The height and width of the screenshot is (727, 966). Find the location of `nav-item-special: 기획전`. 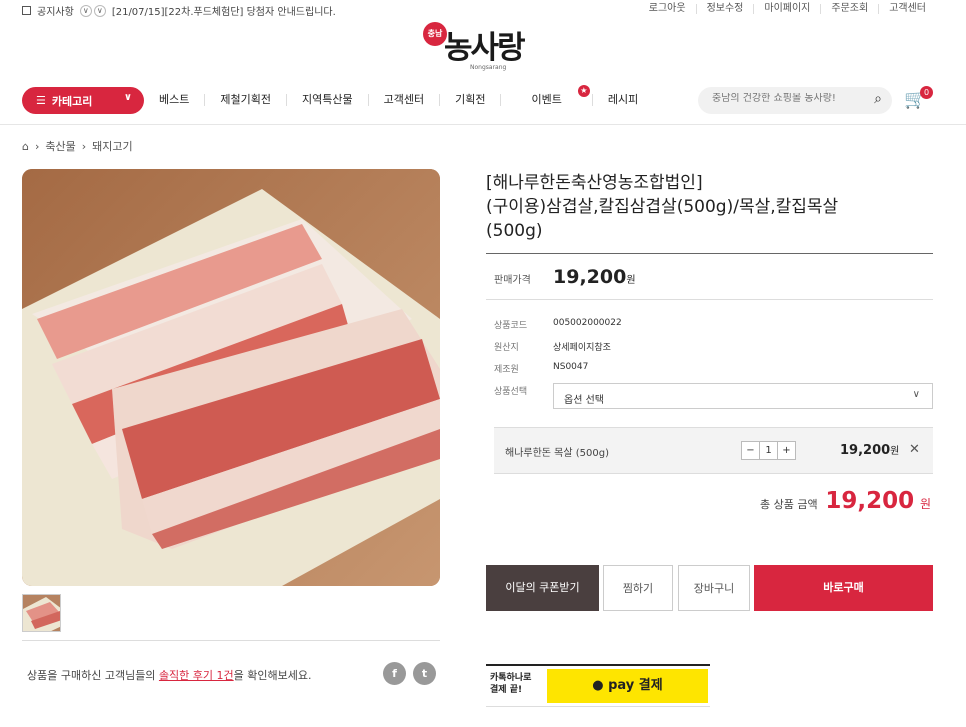

nav-item-special: 기획전 is located at coordinates (469, 100).